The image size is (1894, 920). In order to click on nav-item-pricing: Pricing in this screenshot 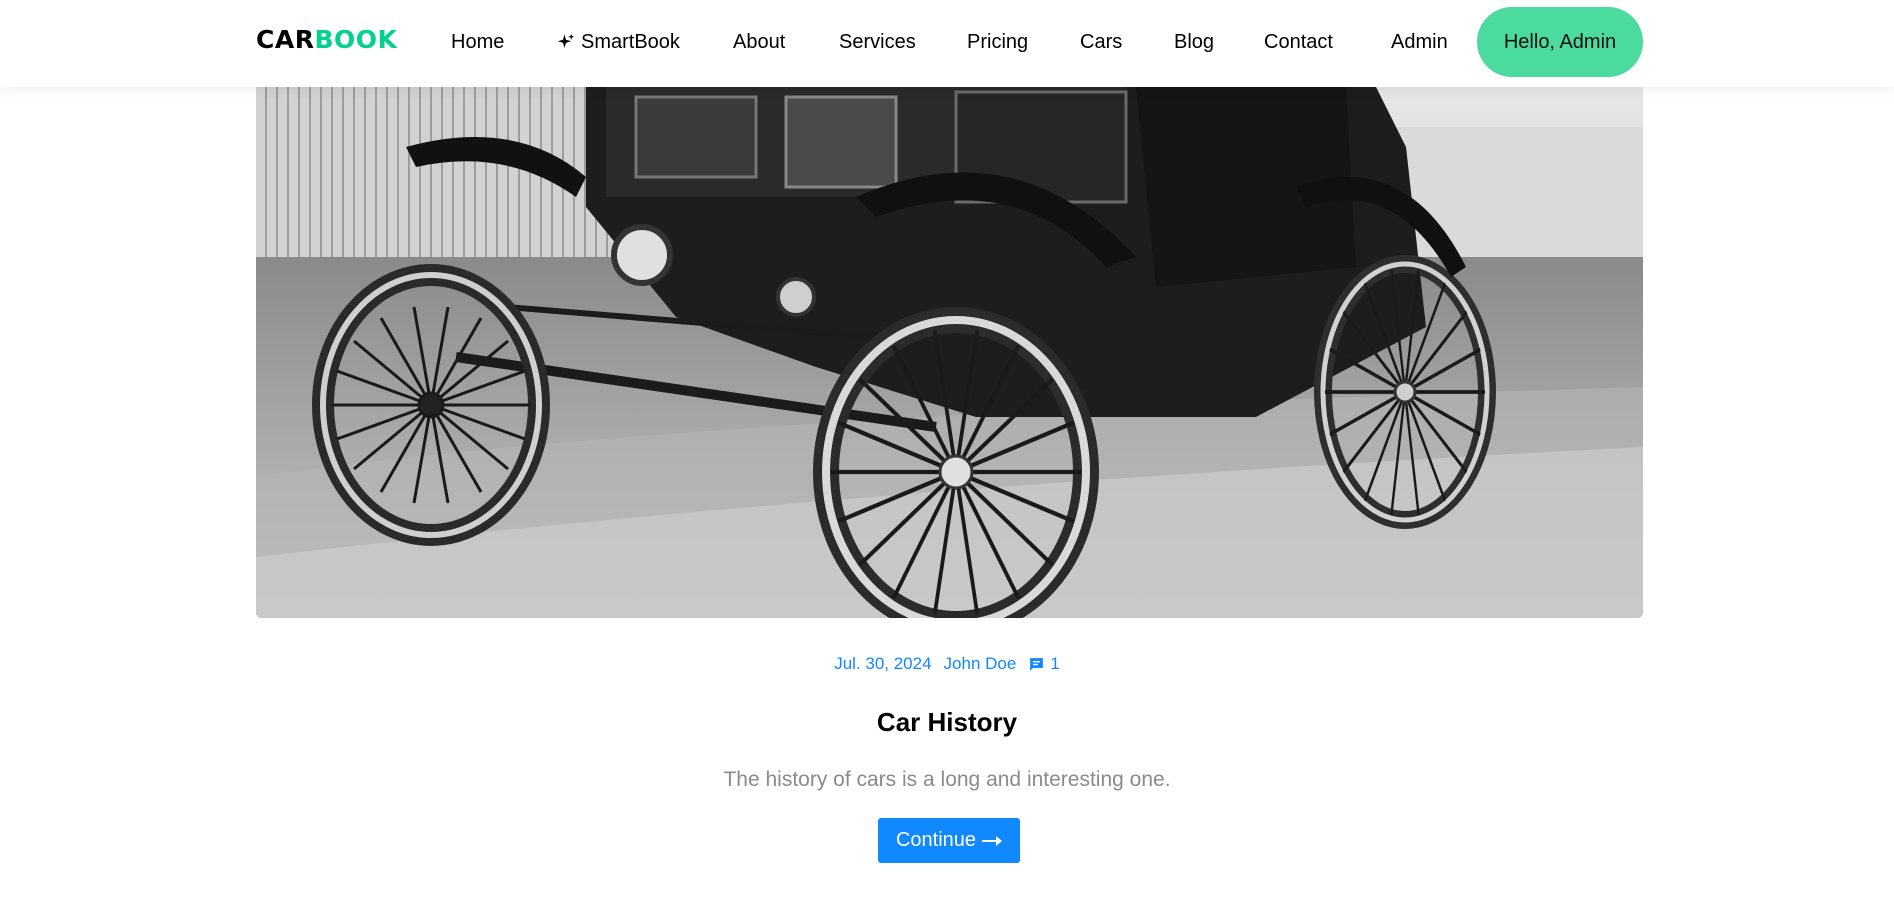, I will do `click(997, 42)`.